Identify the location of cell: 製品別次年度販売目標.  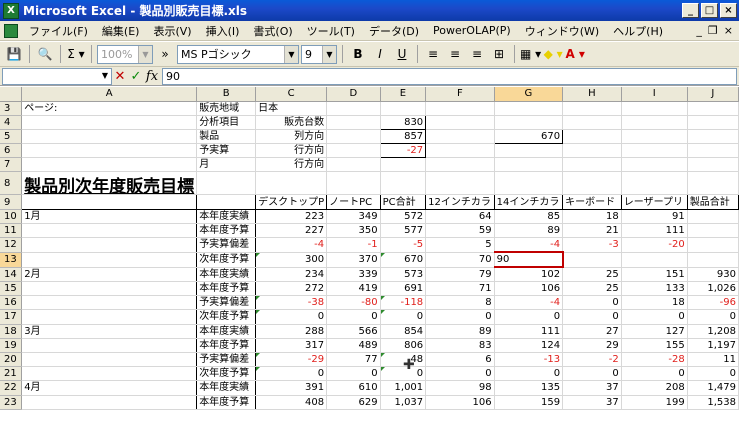
(109, 183).